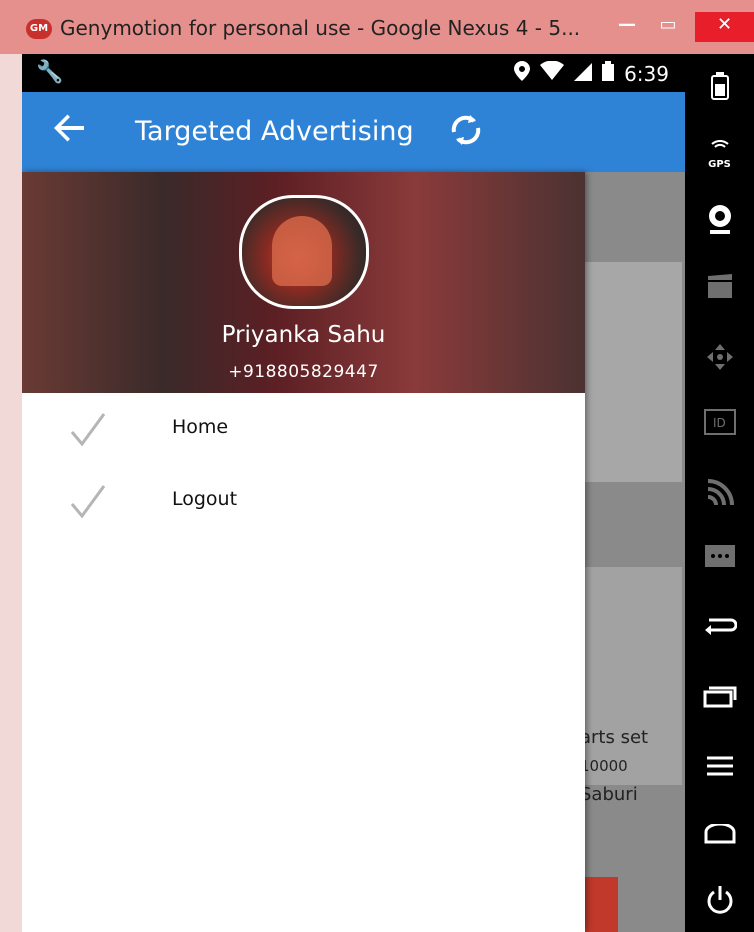  I want to click on drawer-item-label: Logout, so click(205, 499).